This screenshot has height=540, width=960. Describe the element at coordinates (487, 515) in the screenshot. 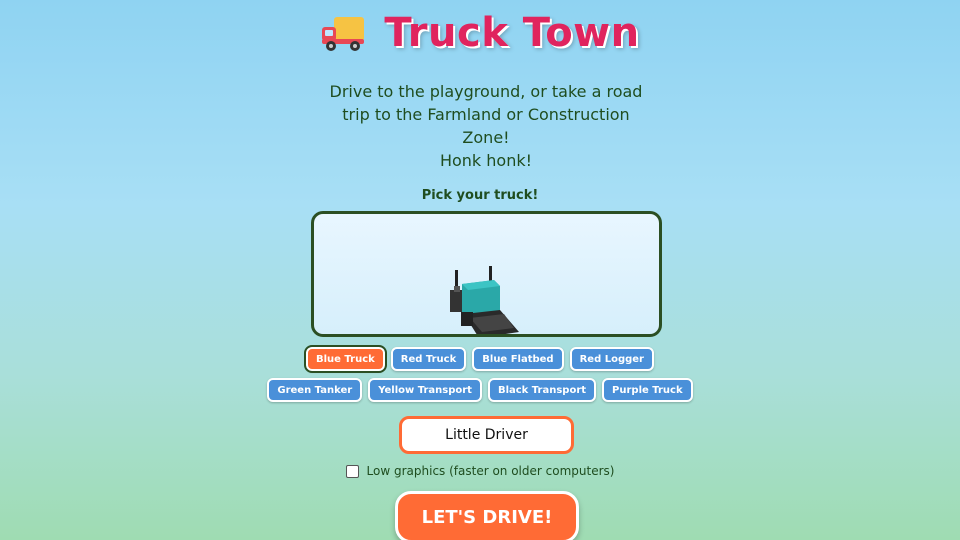

I see `lets-drive-button: LET'S DRIVE!` at that location.